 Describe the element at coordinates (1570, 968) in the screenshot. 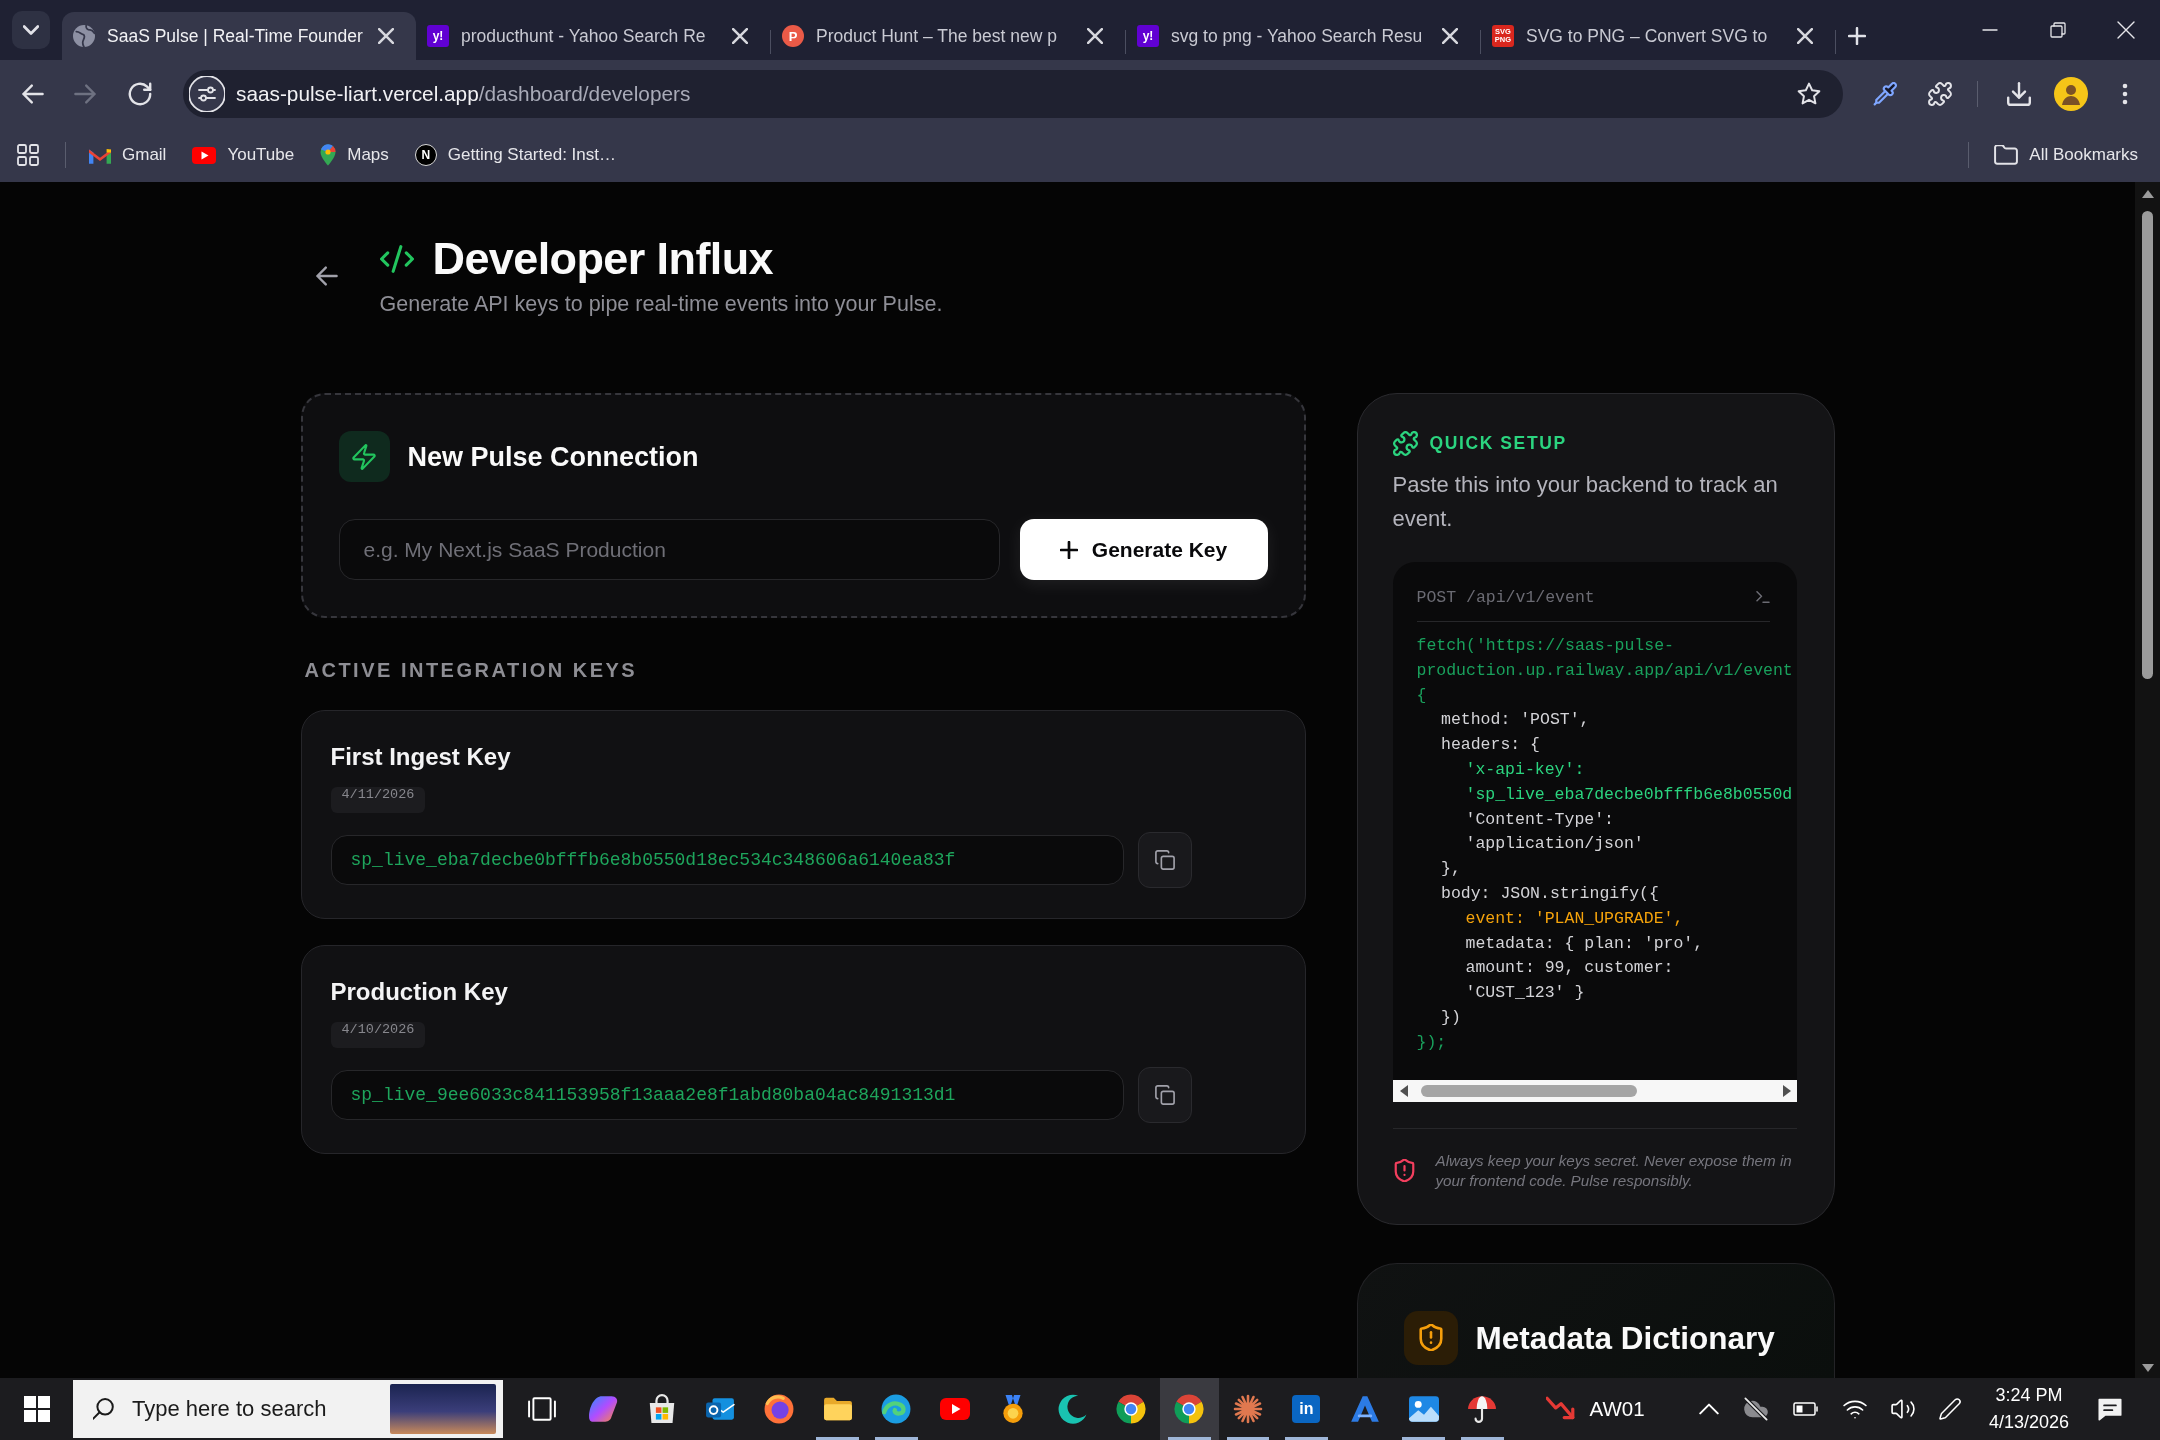

I see `code-line: amount: 99, customer:` at that location.